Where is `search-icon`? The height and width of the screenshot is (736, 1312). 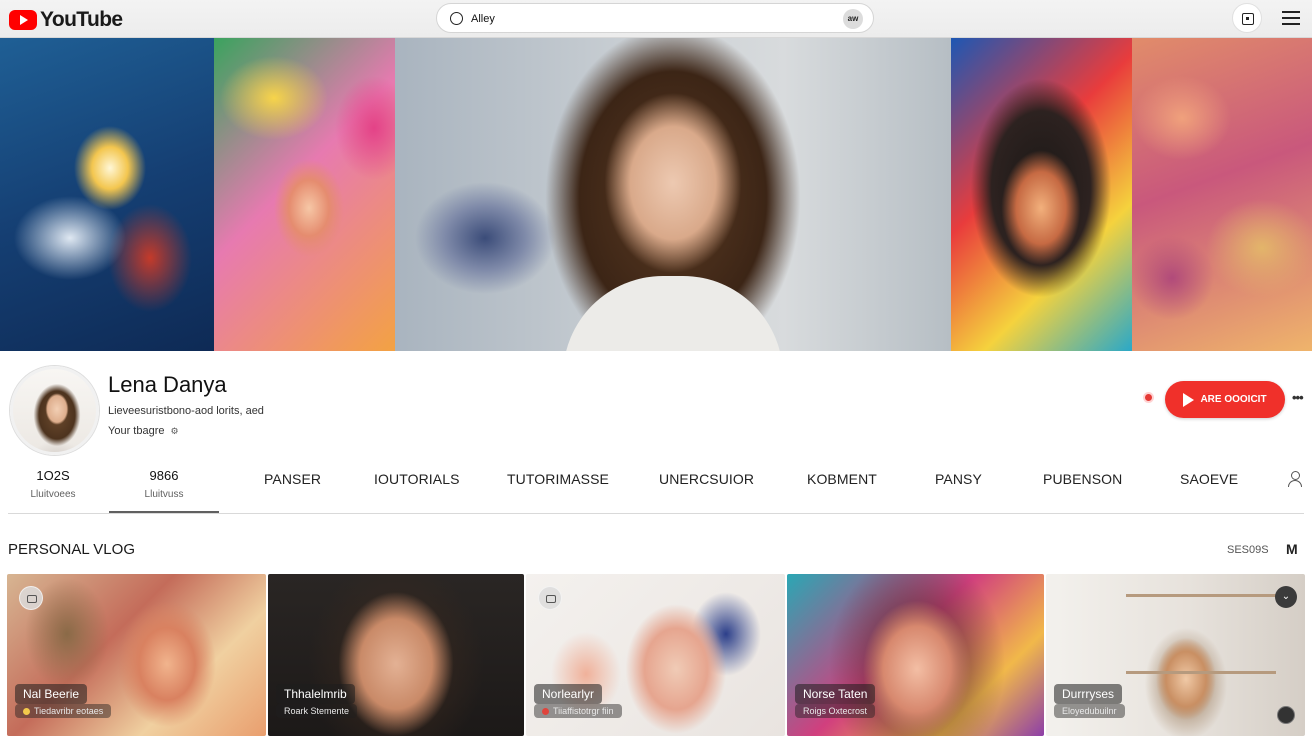
search-icon is located at coordinates (456, 18).